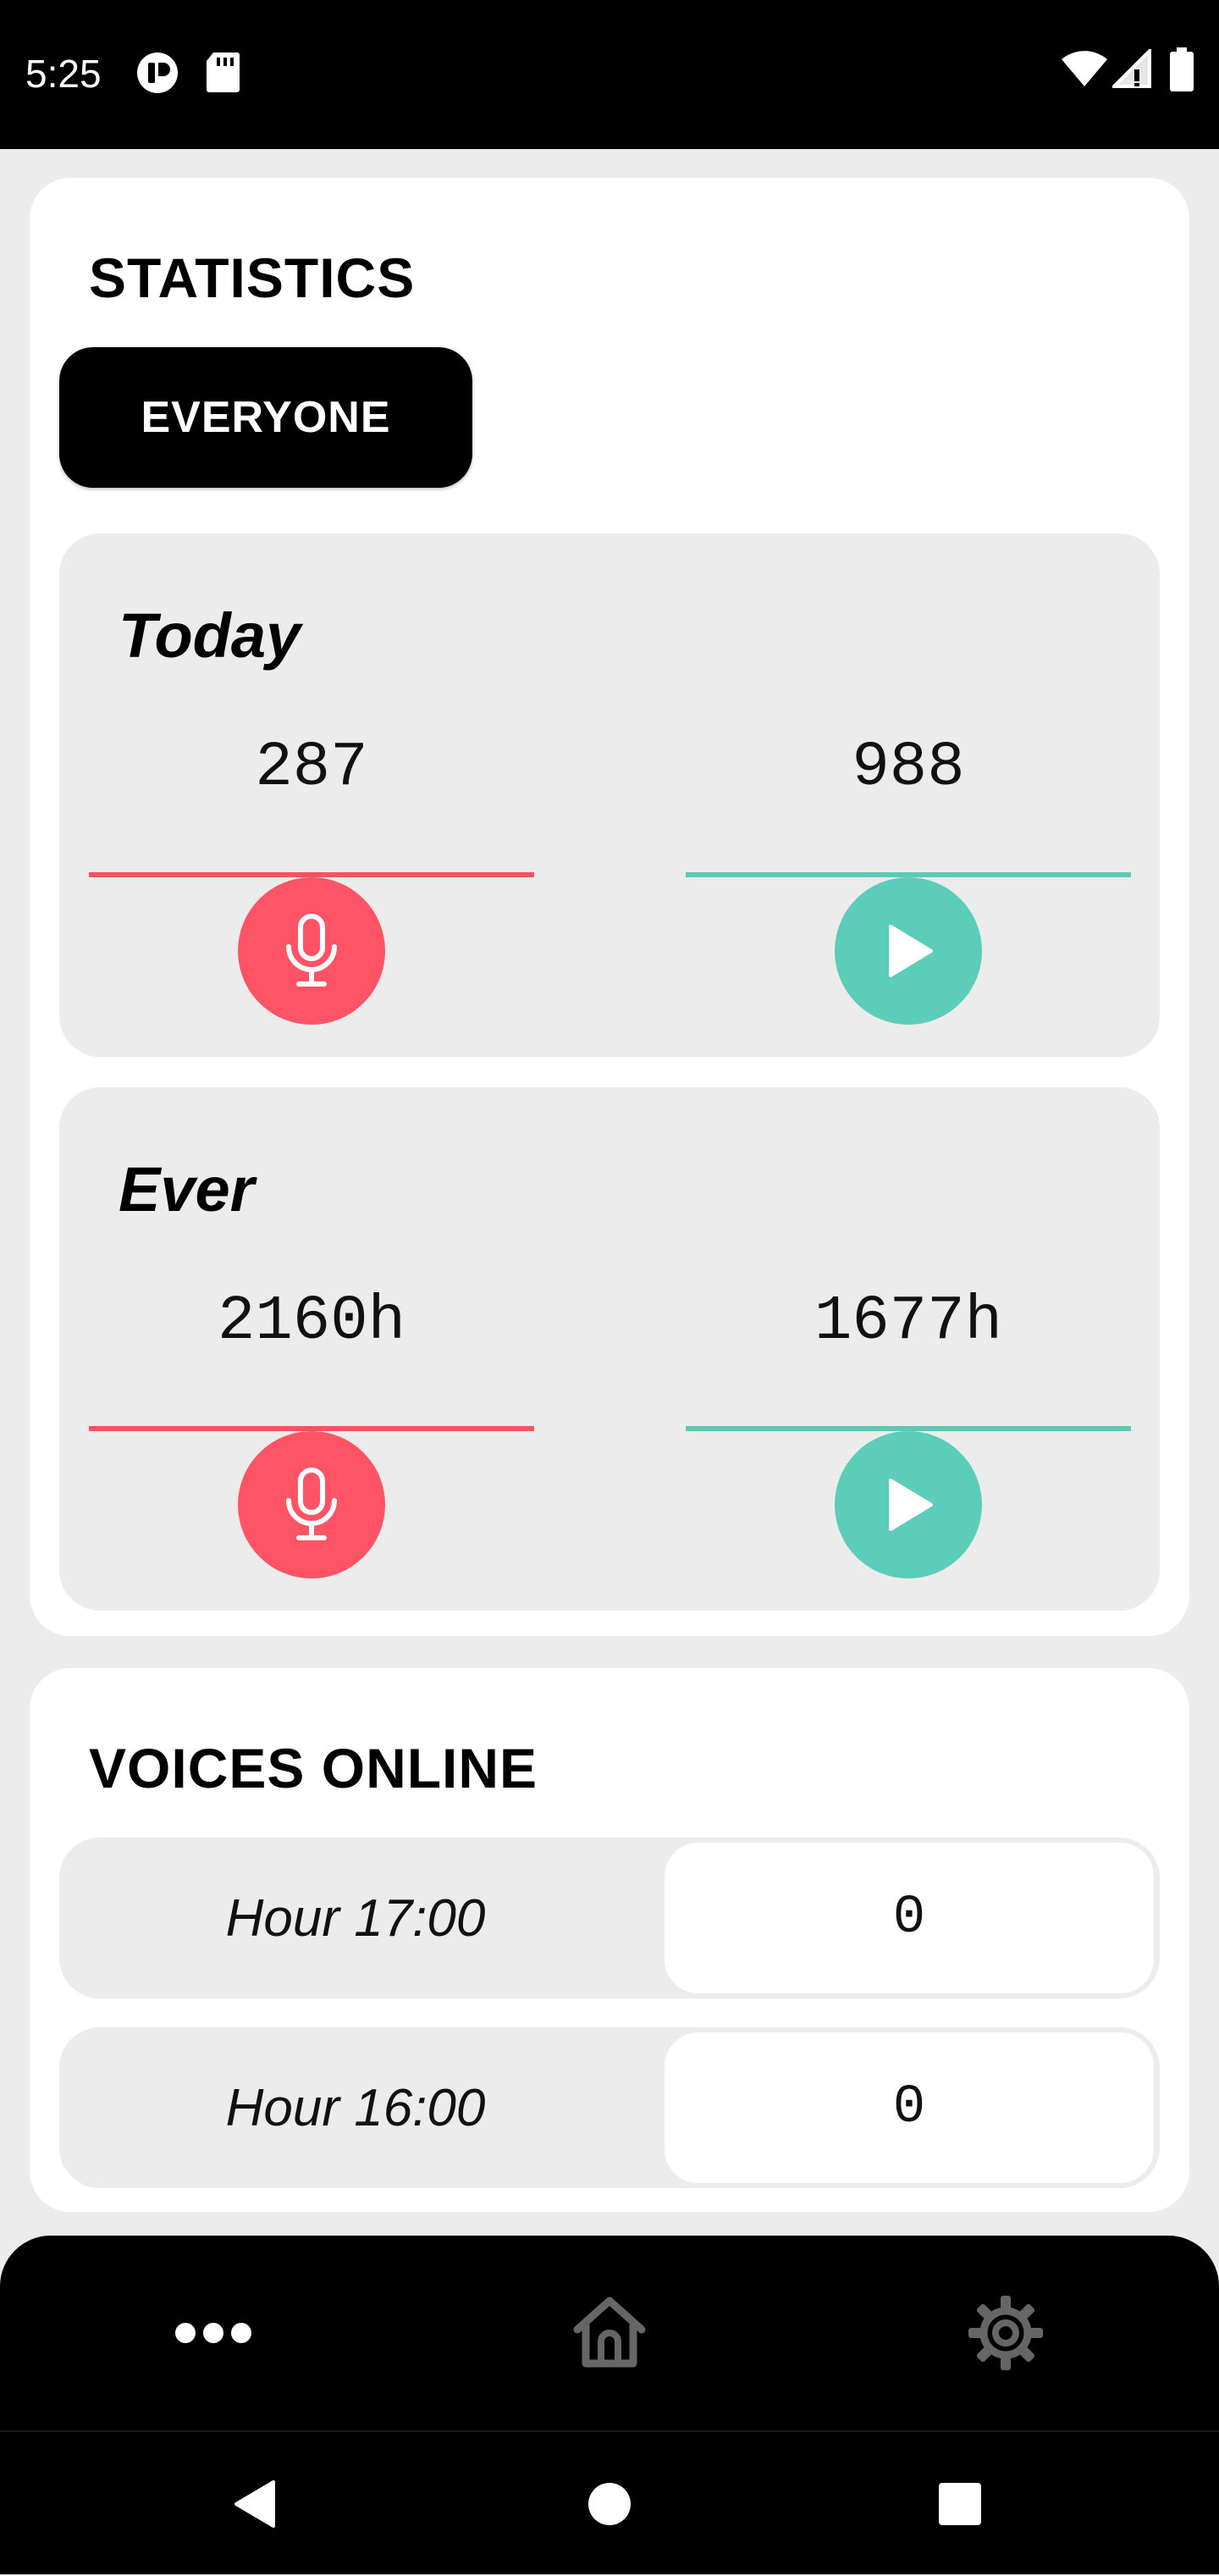  I want to click on ever-listen-button, so click(908, 1504).